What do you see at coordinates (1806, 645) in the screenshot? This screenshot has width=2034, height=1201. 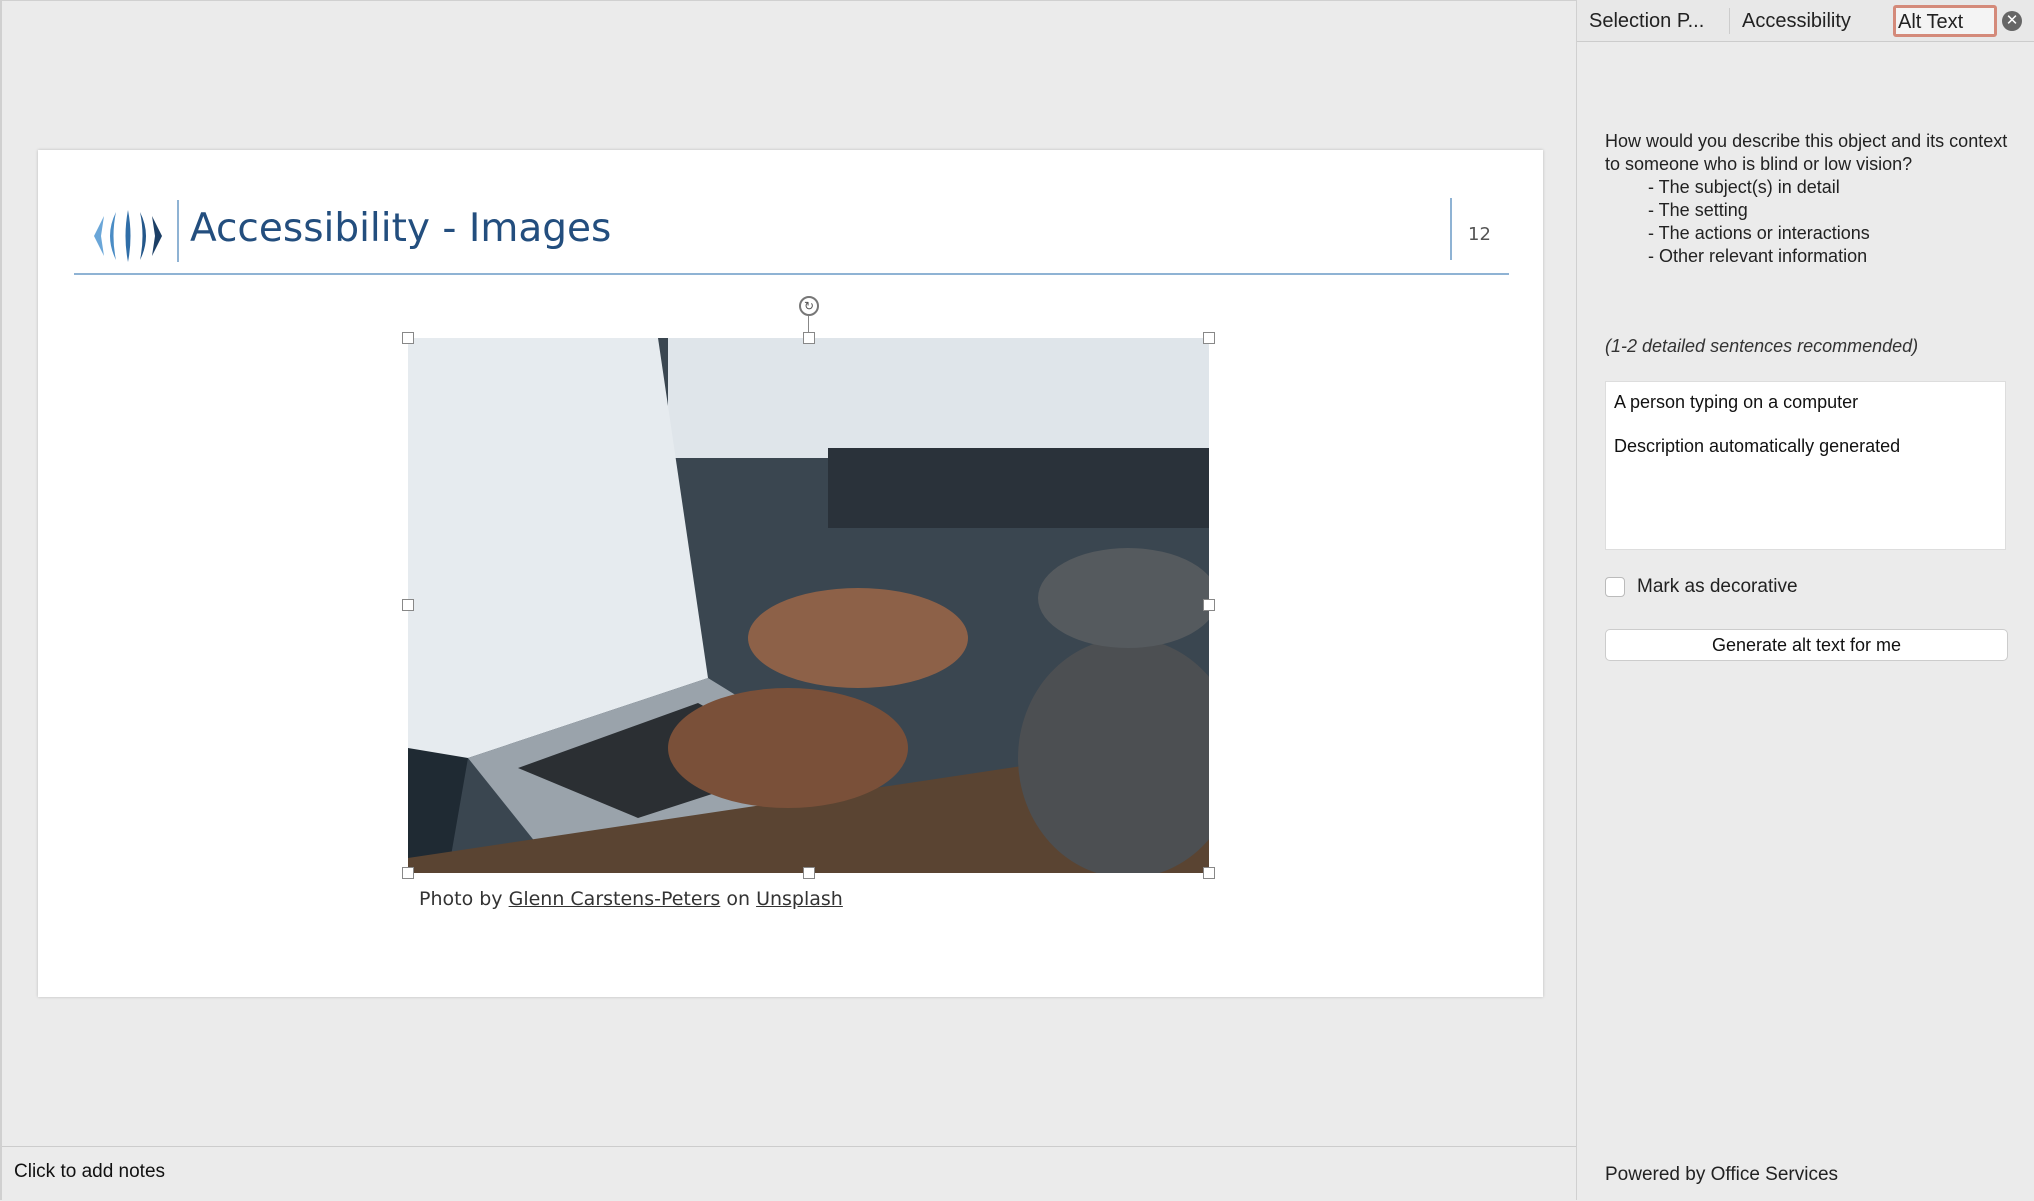 I see `generate-alt-text-button: Generate alt text for me` at bounding box center [1806, 645].